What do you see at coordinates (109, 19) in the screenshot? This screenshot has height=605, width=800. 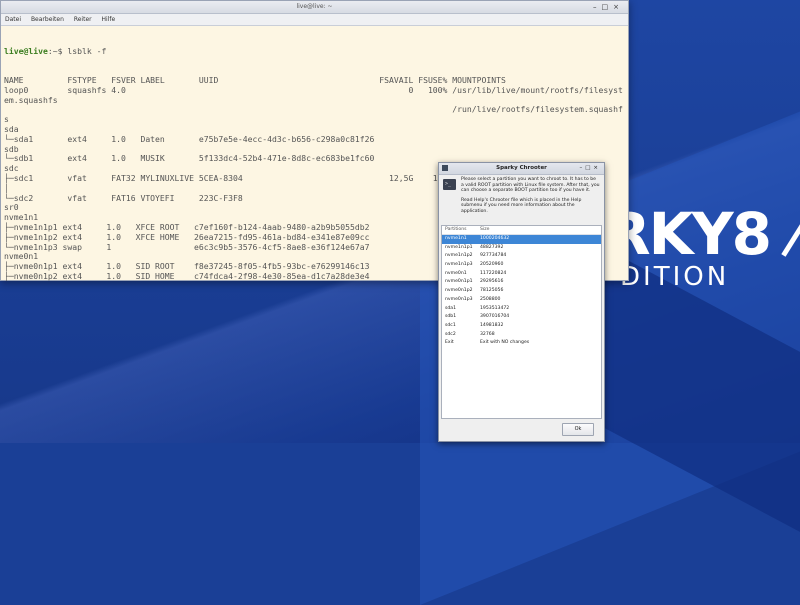 I see `menu-hilfe: Hilfe` at bounding box center [109, 19].